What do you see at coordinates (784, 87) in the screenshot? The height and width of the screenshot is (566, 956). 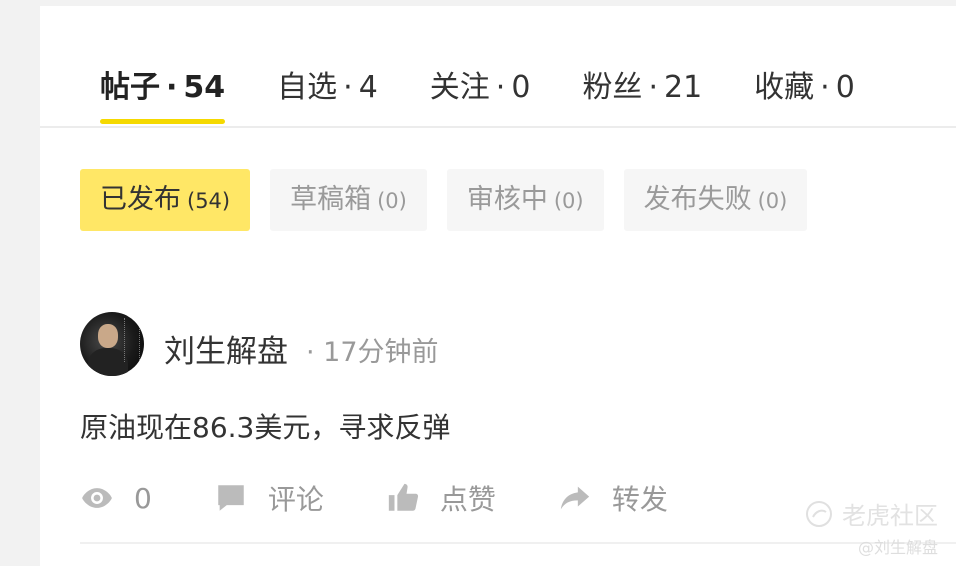 I see `tab-label: 收藏` at bounding box center [784, 87].